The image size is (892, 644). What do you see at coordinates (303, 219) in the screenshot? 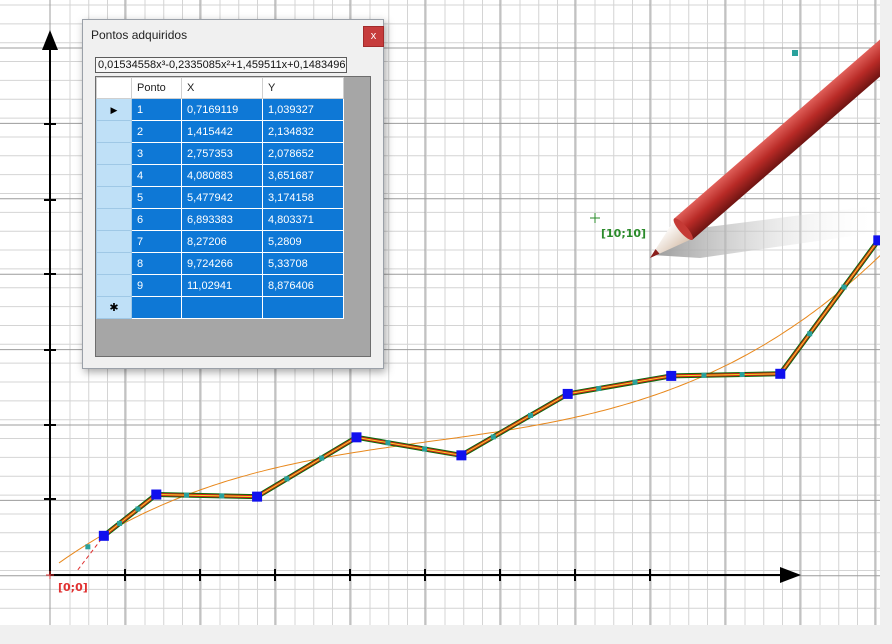
I see `y-value-cell: 4,803371` at bounding box center [303, 219].